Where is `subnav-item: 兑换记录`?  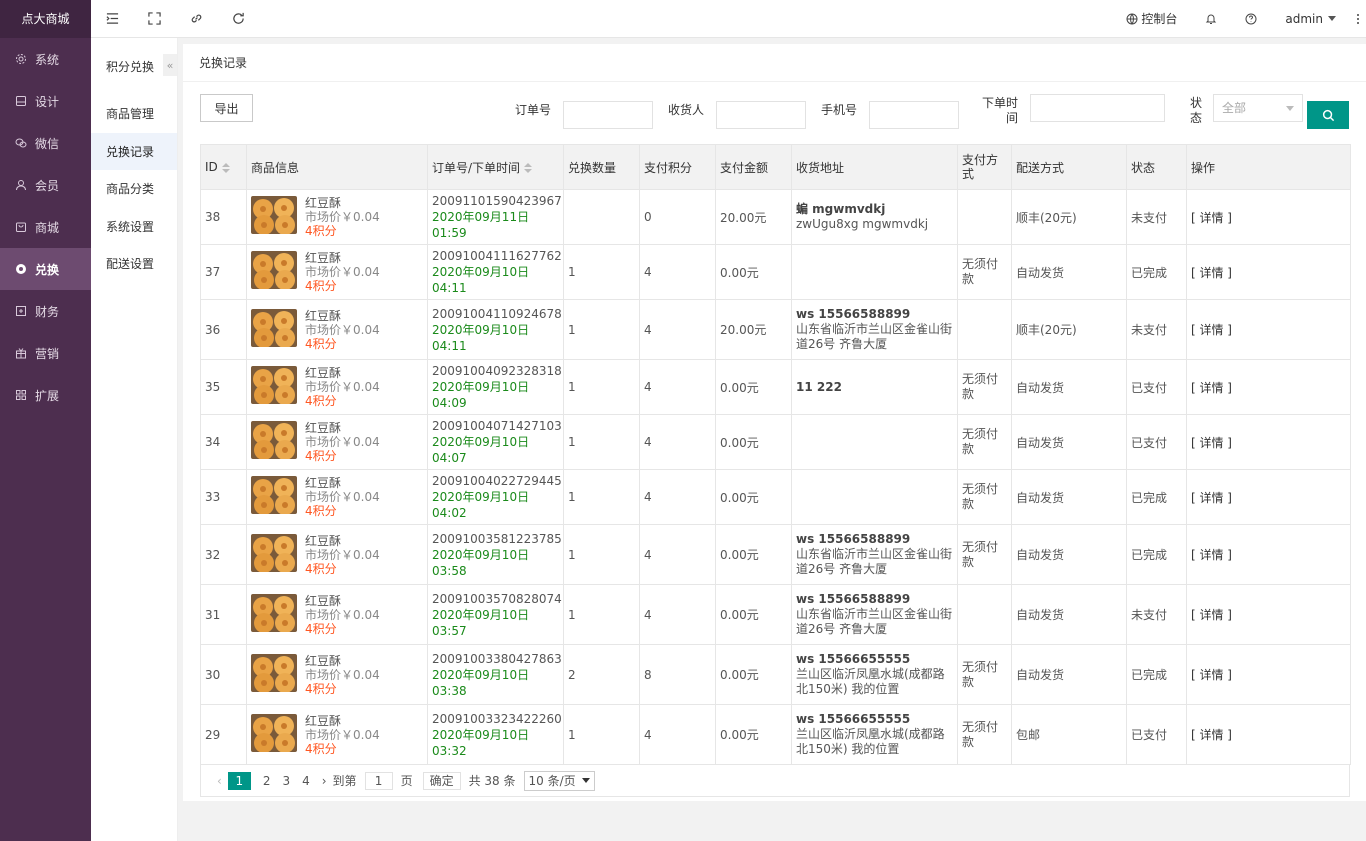
subnav-item: 兑换记录 is located at coordinates (134, 151).